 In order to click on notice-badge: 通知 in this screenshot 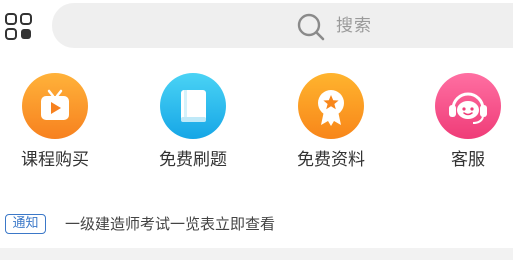, I will do `click(25, 224)`.